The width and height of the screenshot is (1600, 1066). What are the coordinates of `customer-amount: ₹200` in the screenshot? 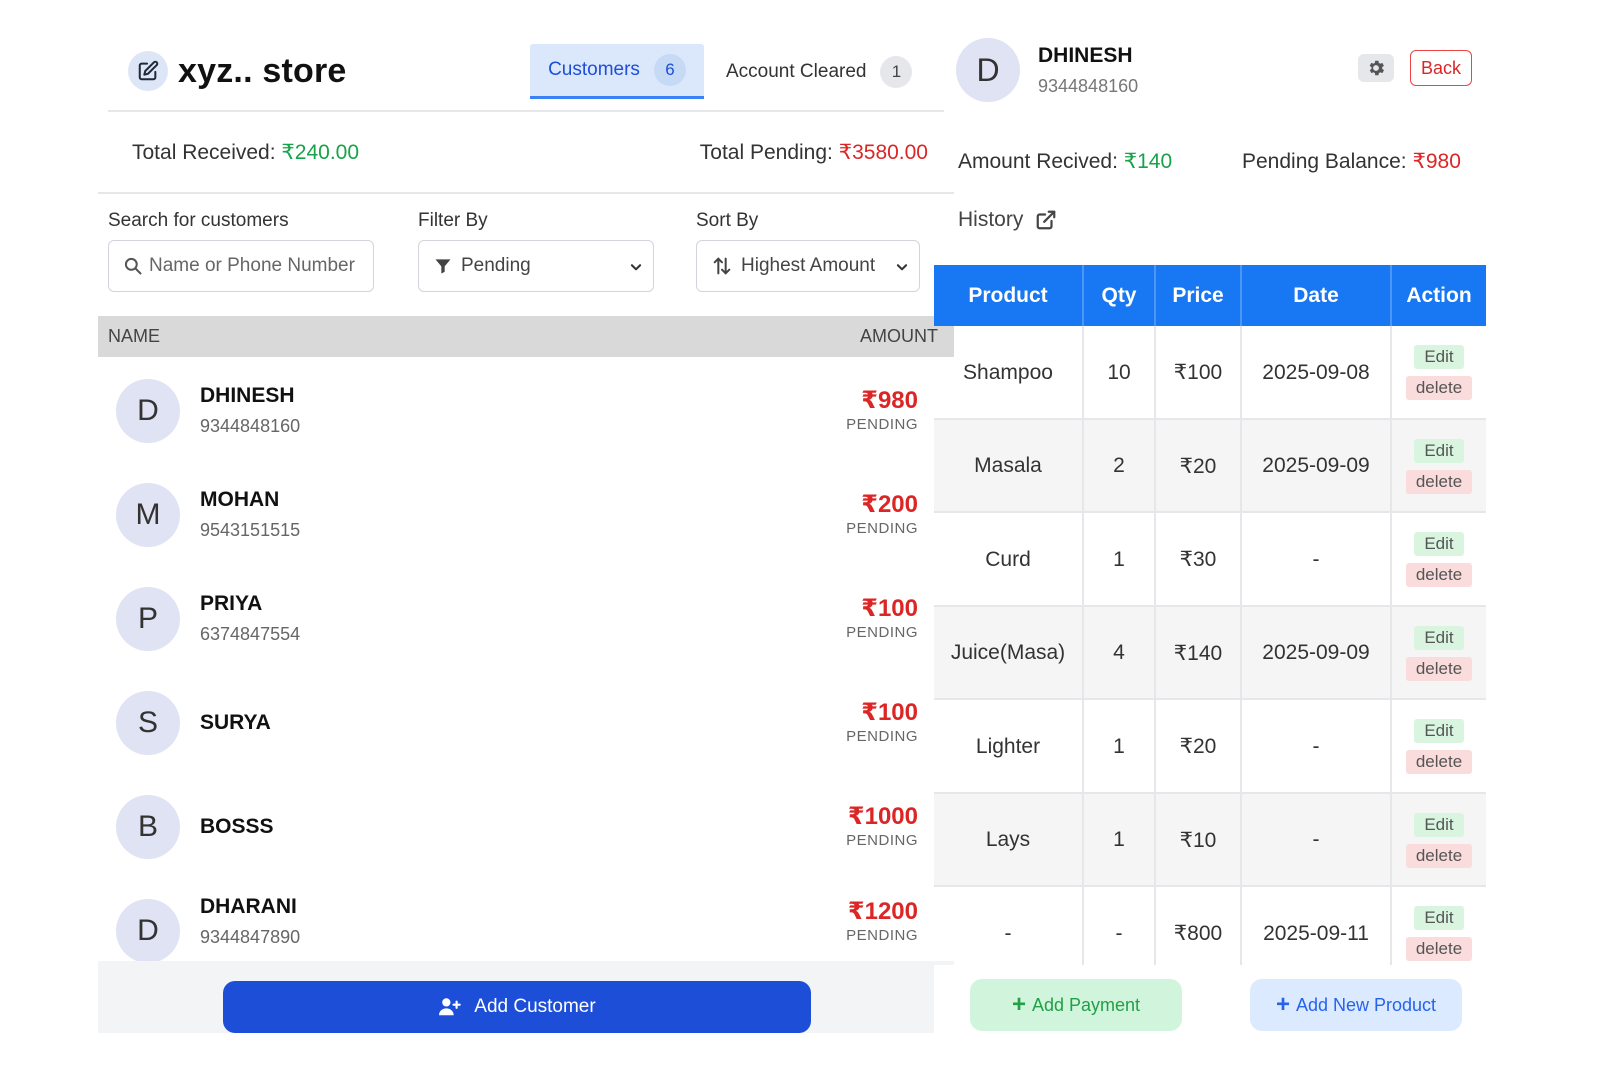 It's located at (889, 504).